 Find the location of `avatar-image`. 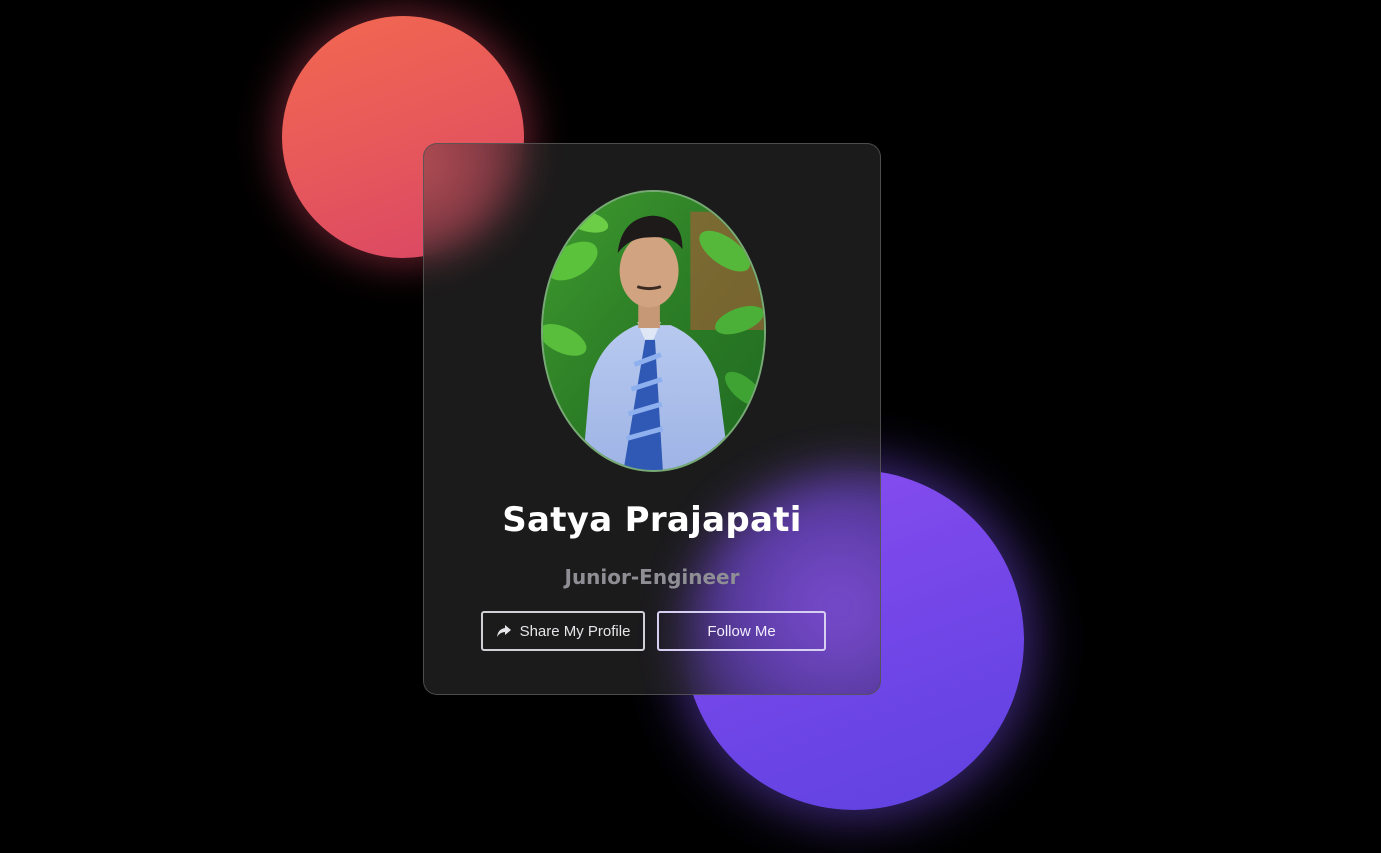

avatar-image is located at coordinates (653, 331).